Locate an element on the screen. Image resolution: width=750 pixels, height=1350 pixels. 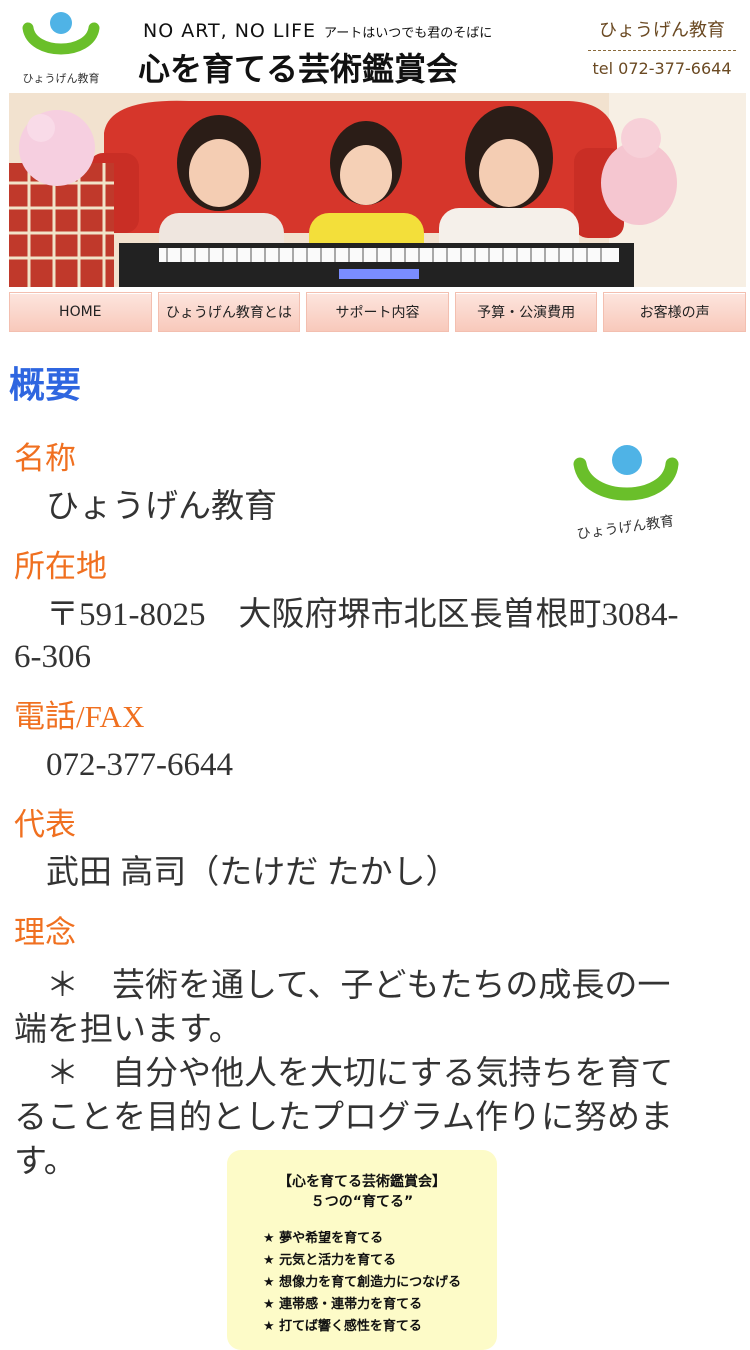
site-title: 心を育てる芸術鑑賞会 is located at coordinates (298, 69).